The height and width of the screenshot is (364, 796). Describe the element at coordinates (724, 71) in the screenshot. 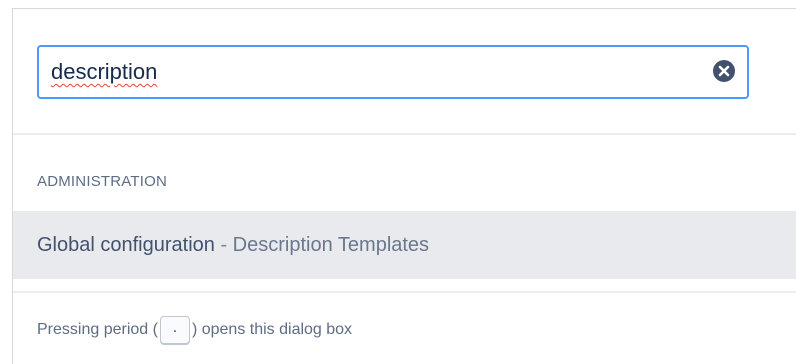

I see `clear-icon` at that location.